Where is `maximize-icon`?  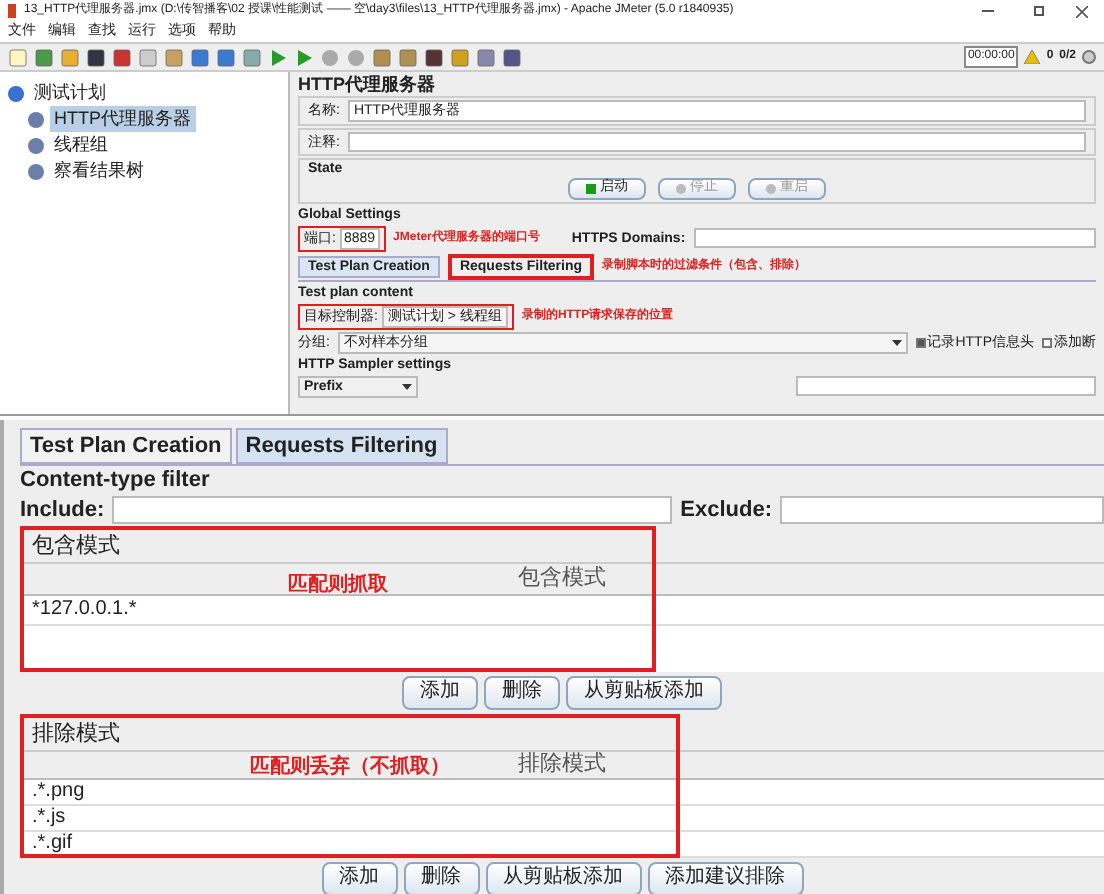 maximize-icon is located at coordinates (1039, 11).